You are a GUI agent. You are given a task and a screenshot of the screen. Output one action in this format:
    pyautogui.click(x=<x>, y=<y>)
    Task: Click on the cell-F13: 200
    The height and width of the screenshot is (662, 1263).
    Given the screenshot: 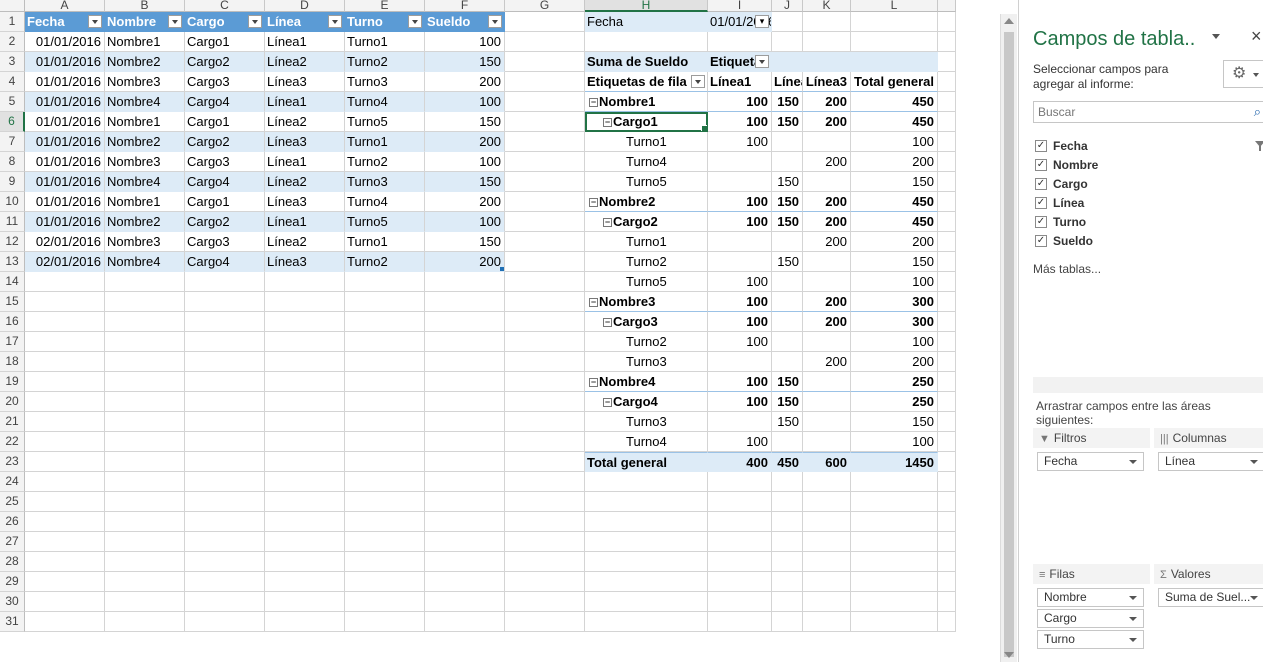 What is the action you would take?
    pyautogui.click(x=465, y=262)
    